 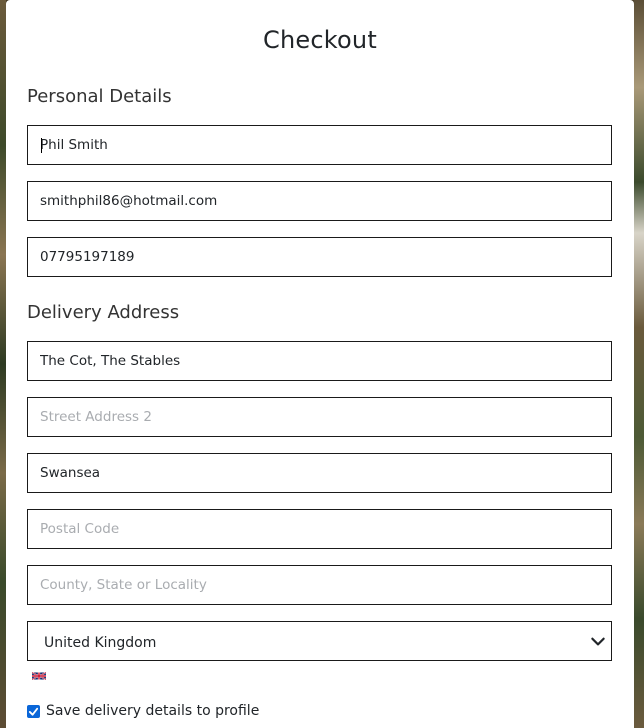 I want to click on save-details-label: Save delivery details to profile, so click(x=153, y=711).